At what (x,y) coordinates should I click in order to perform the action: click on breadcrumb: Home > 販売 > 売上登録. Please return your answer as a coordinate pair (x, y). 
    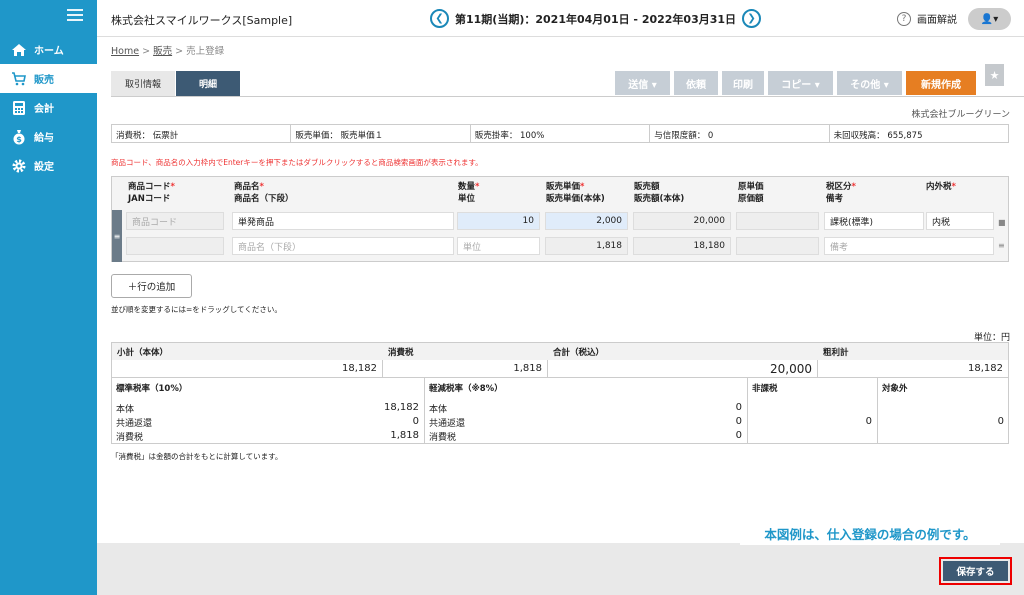
    Looking at the image, I should click on (167, 50).